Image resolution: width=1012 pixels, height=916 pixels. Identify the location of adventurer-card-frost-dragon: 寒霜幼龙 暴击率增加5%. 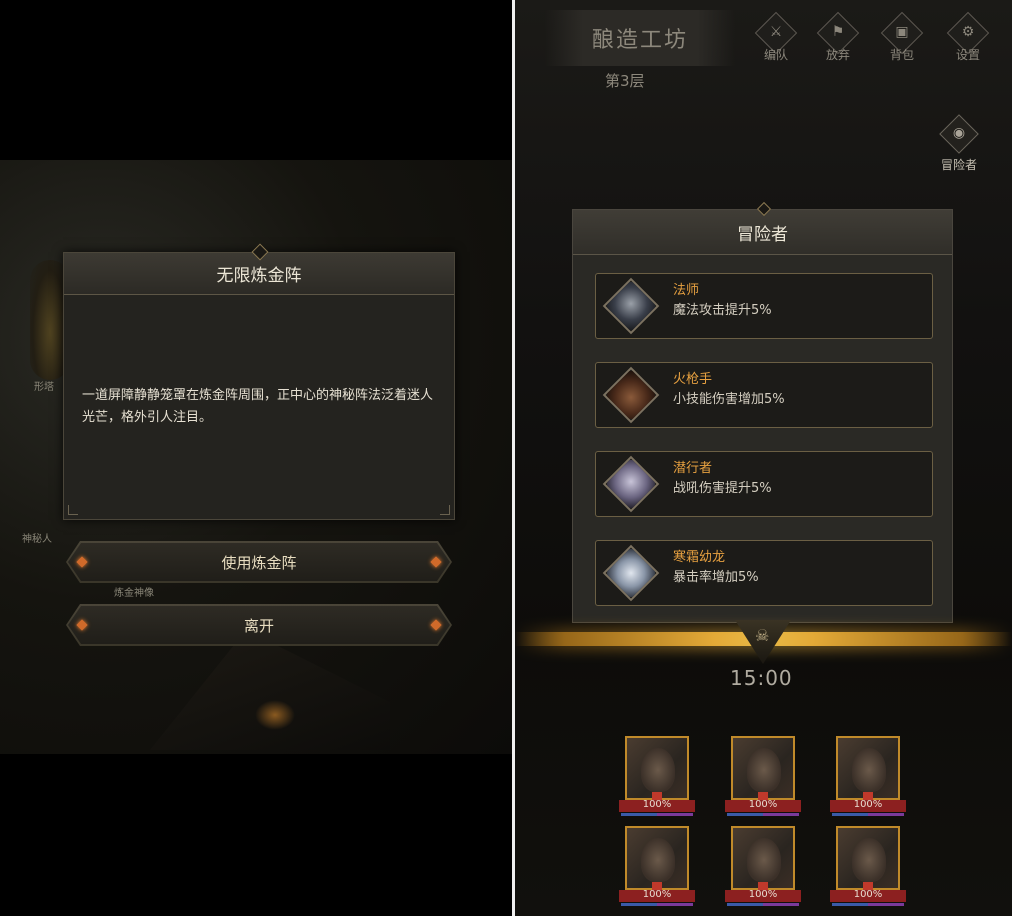
(764, 573).